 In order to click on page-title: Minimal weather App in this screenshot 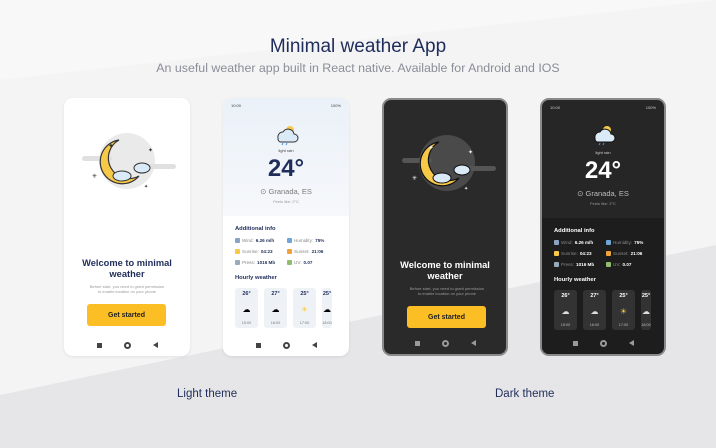, I will do `click(358, 46)`.